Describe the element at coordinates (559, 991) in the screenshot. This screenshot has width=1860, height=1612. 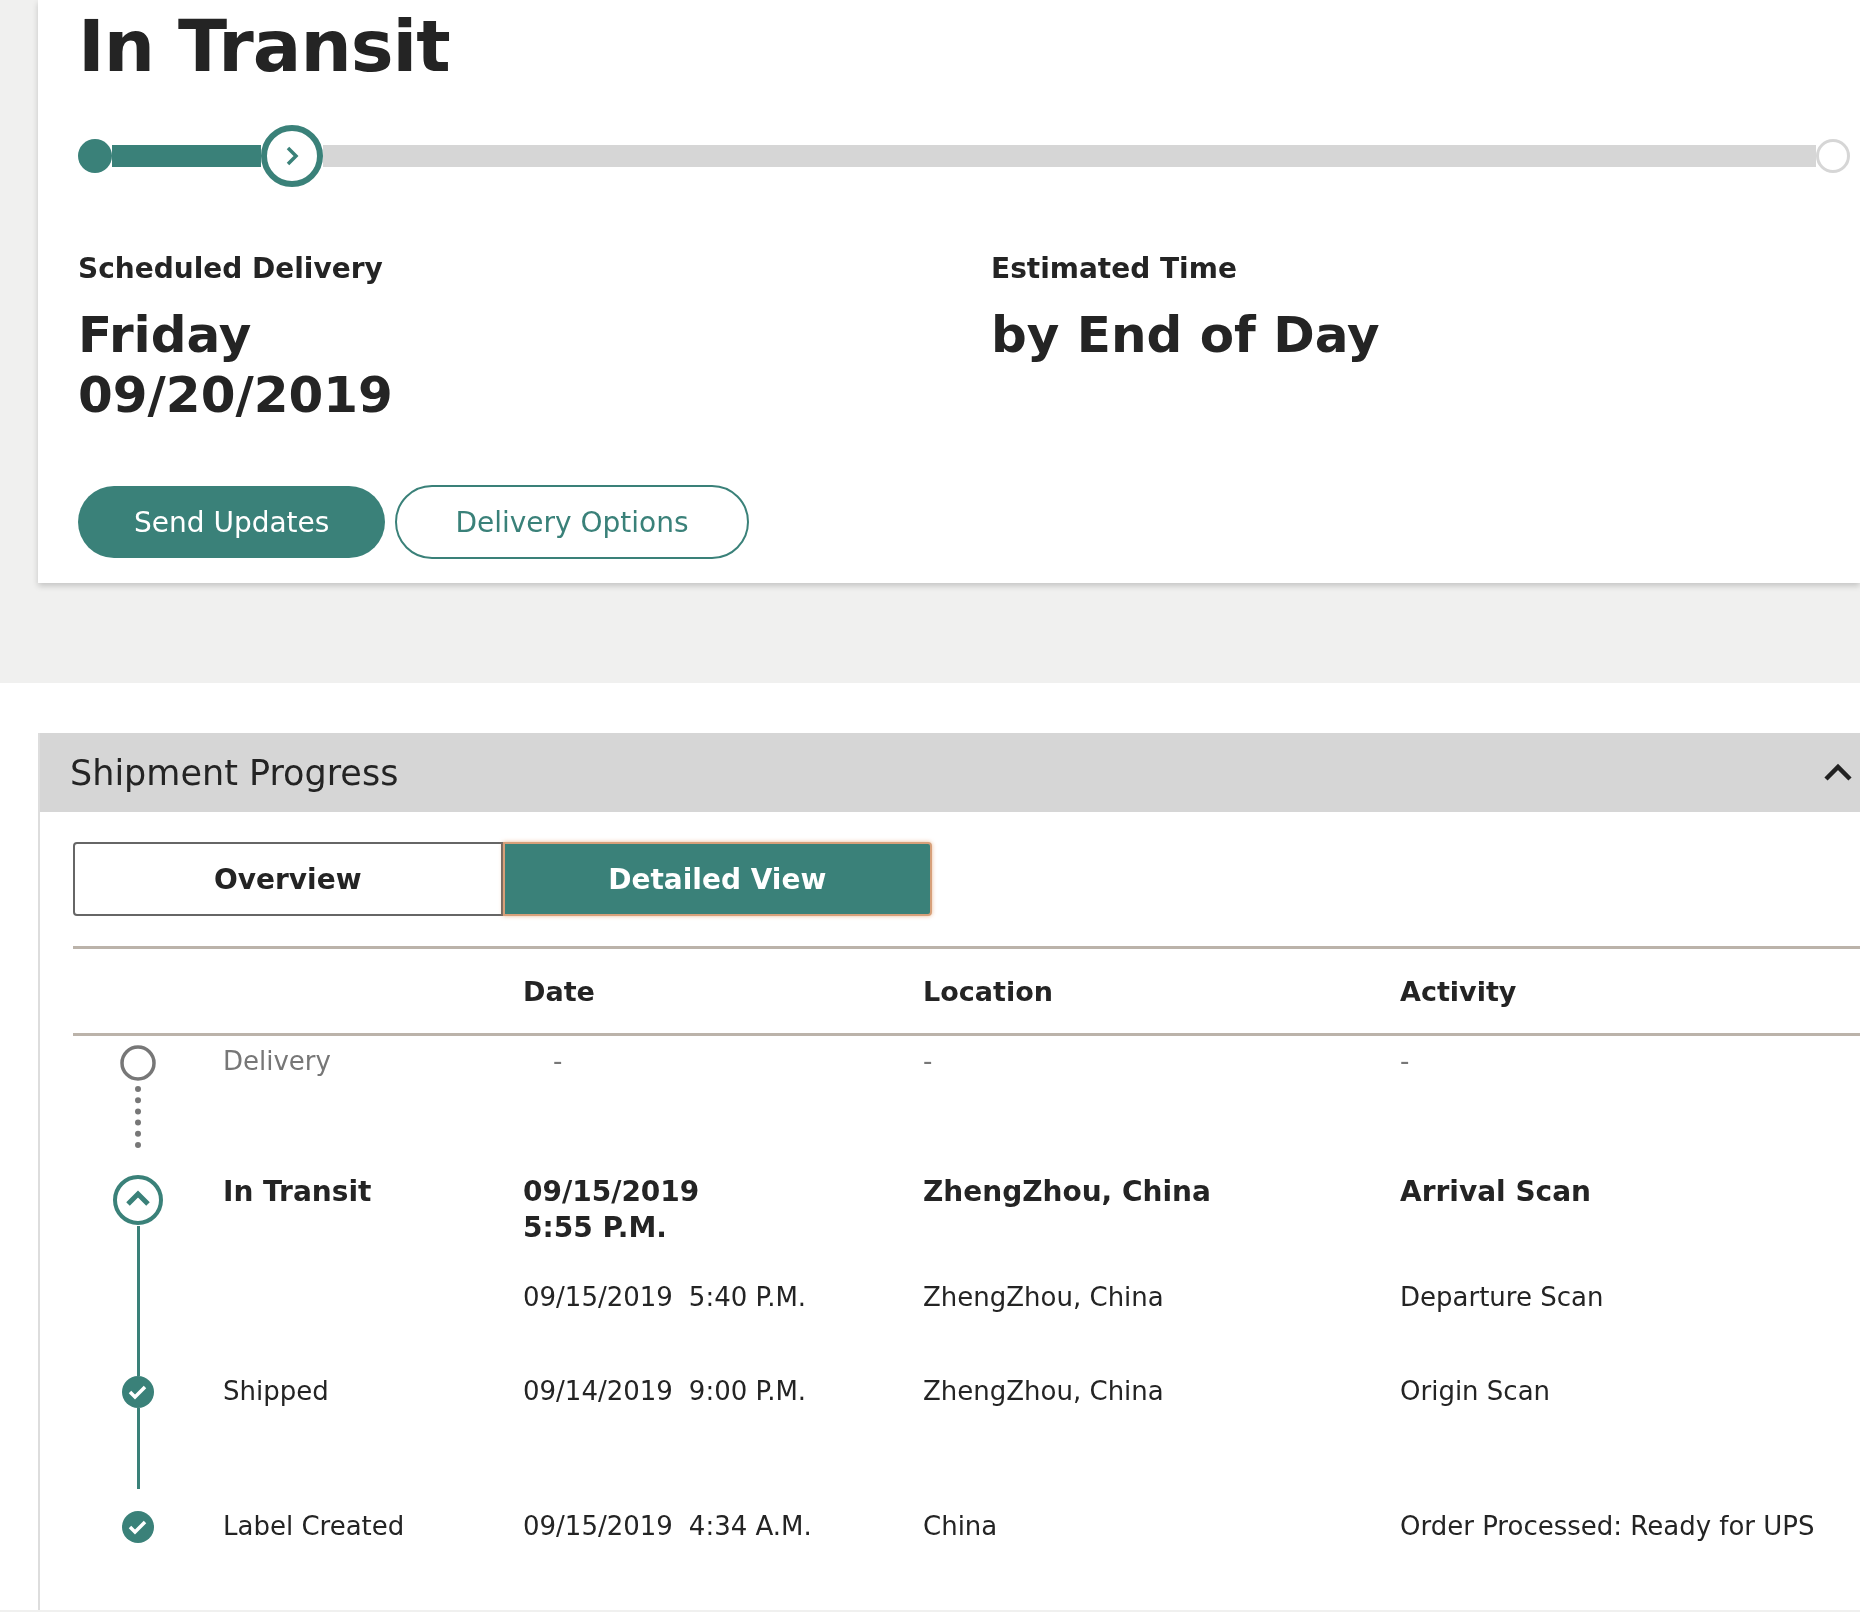
I see `column-header: Date` at that location.